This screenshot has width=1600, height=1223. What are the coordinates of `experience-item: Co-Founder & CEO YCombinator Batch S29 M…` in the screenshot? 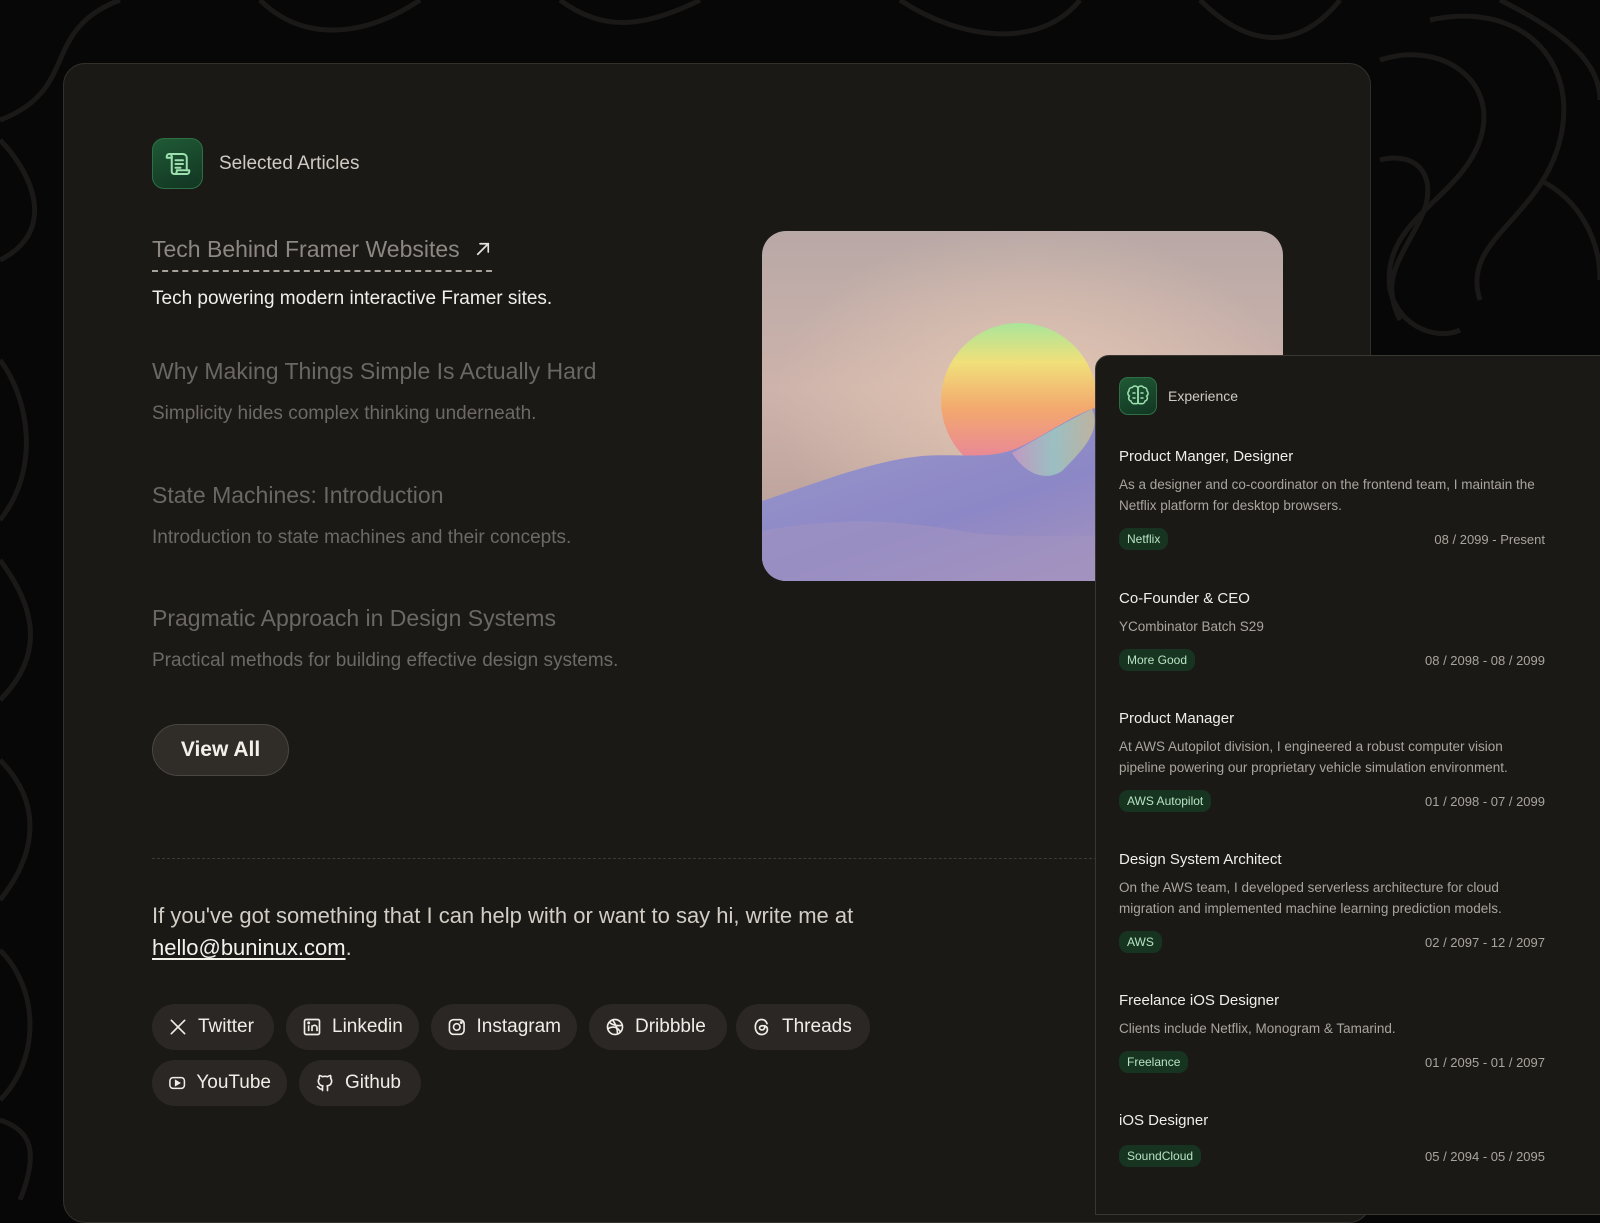 It's located at (1332, 630).